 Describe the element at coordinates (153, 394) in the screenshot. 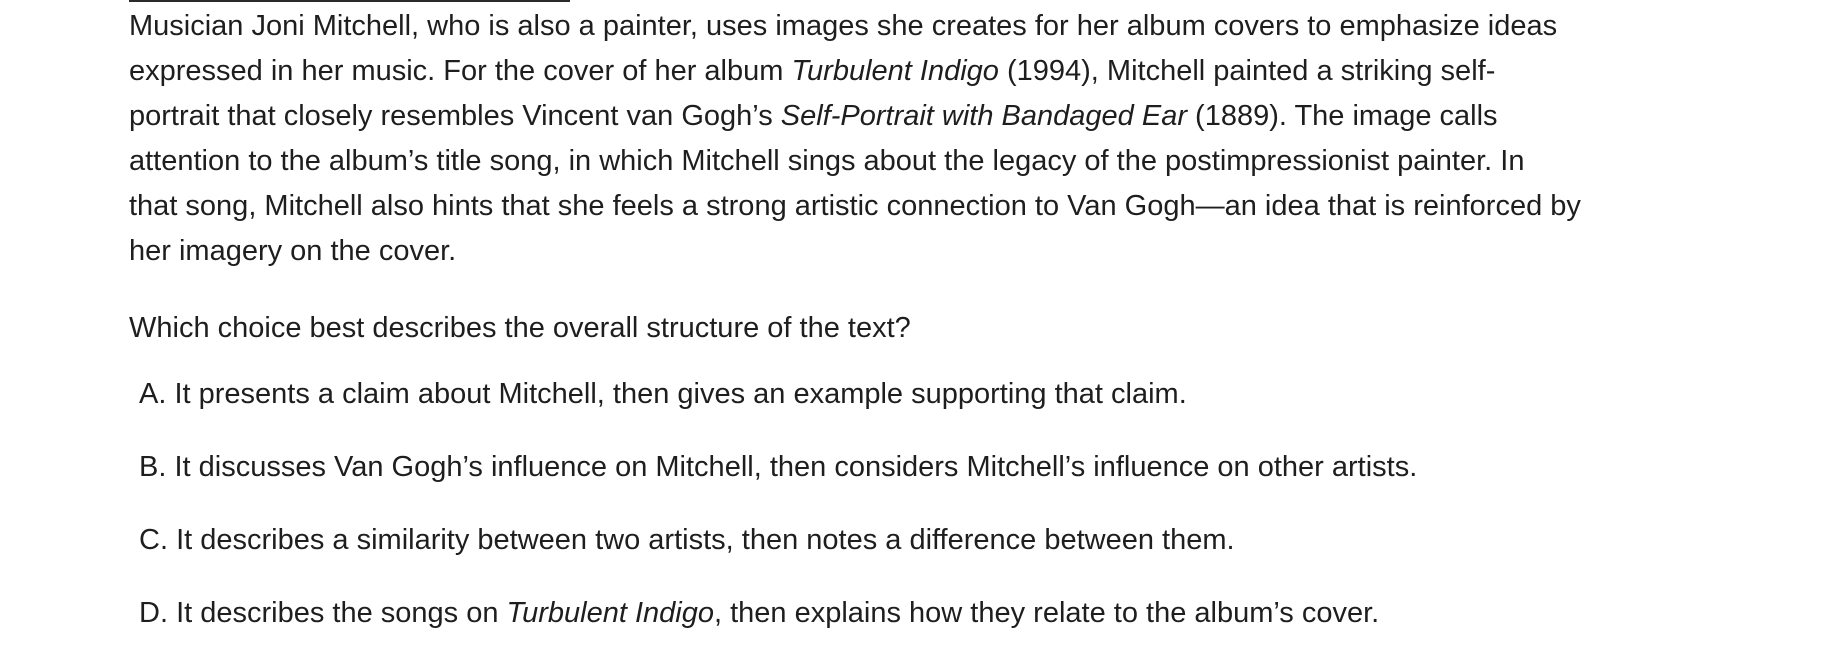

I see `choice-letter: A.` at that location.